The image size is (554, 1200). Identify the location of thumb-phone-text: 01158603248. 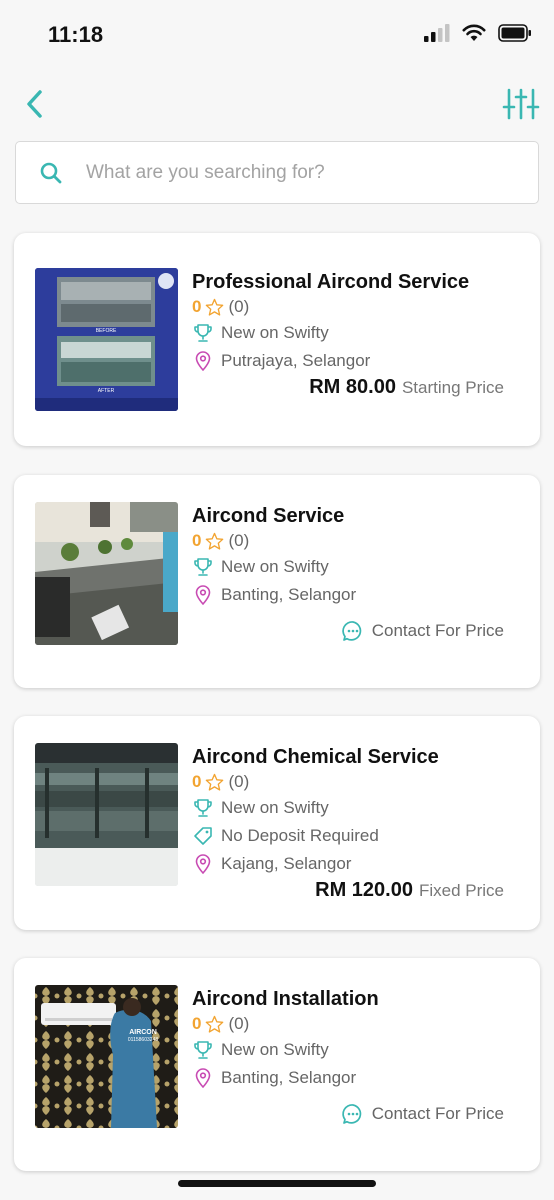
(143, 1040).